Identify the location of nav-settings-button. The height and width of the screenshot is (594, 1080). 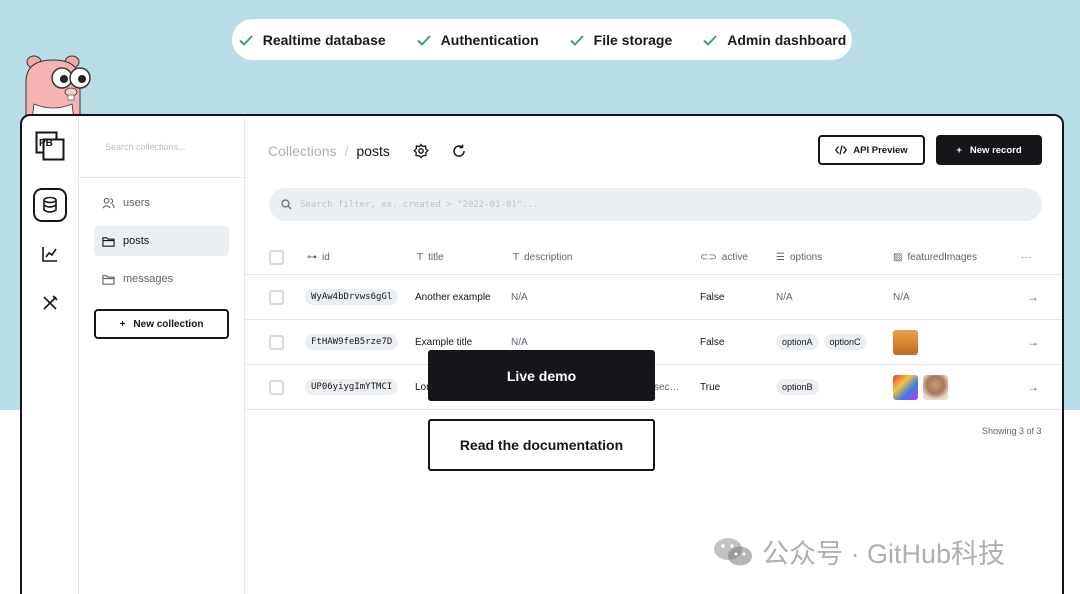
(50, 303).